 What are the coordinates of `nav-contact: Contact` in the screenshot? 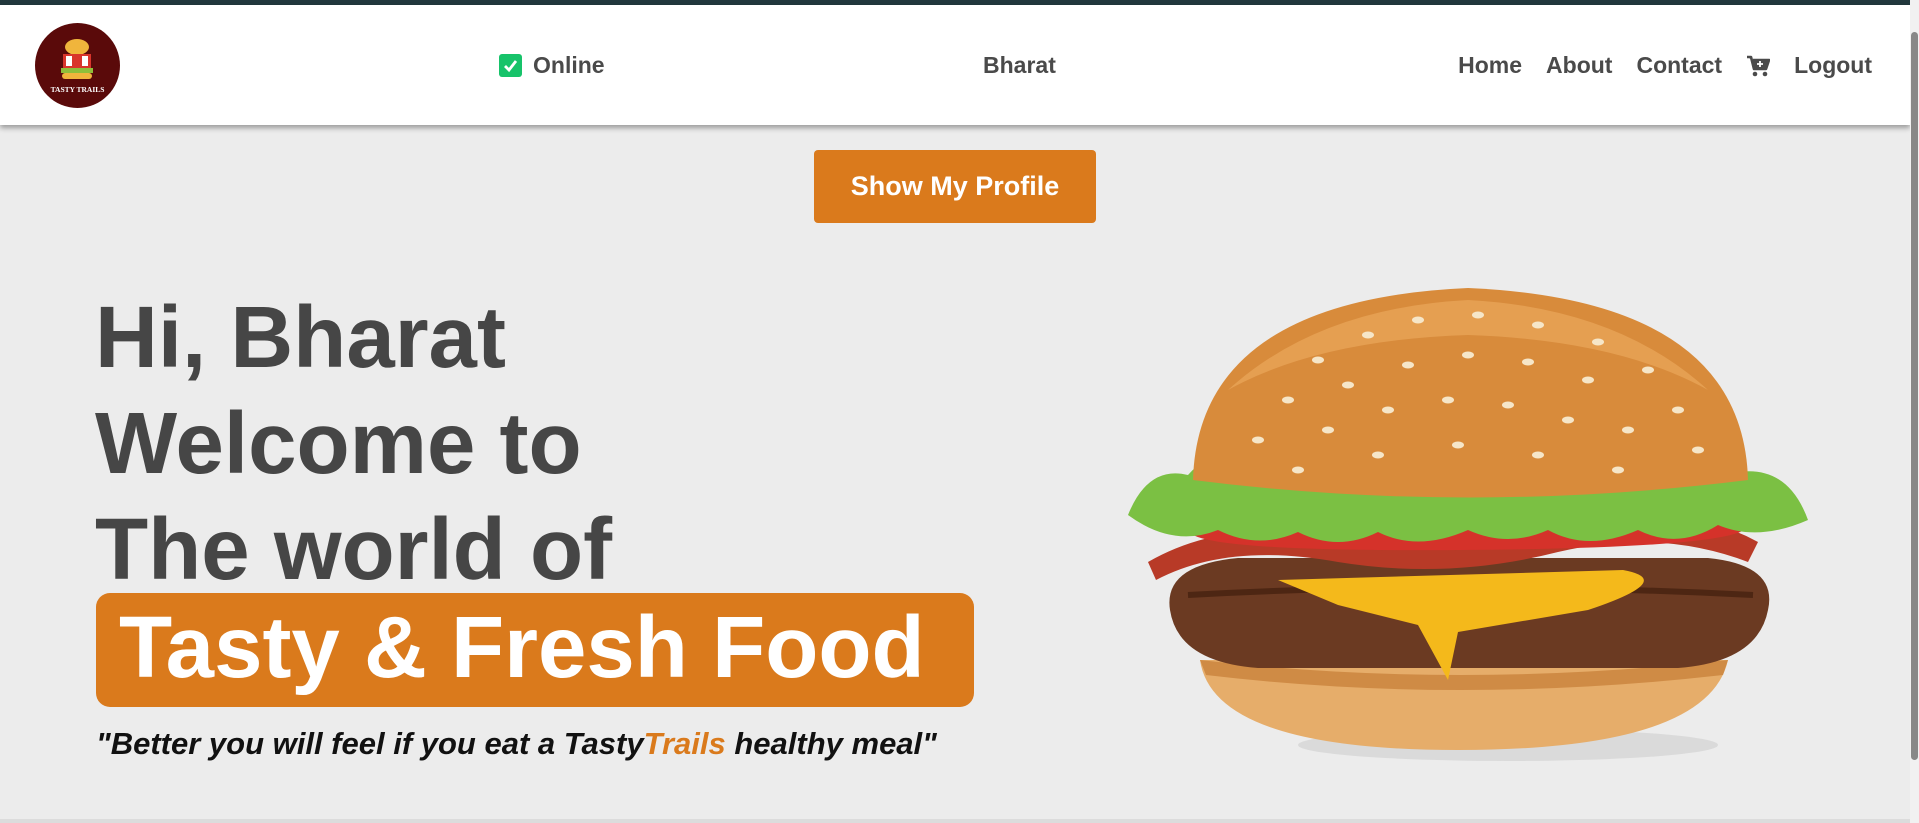 It's located at (1679, 65).